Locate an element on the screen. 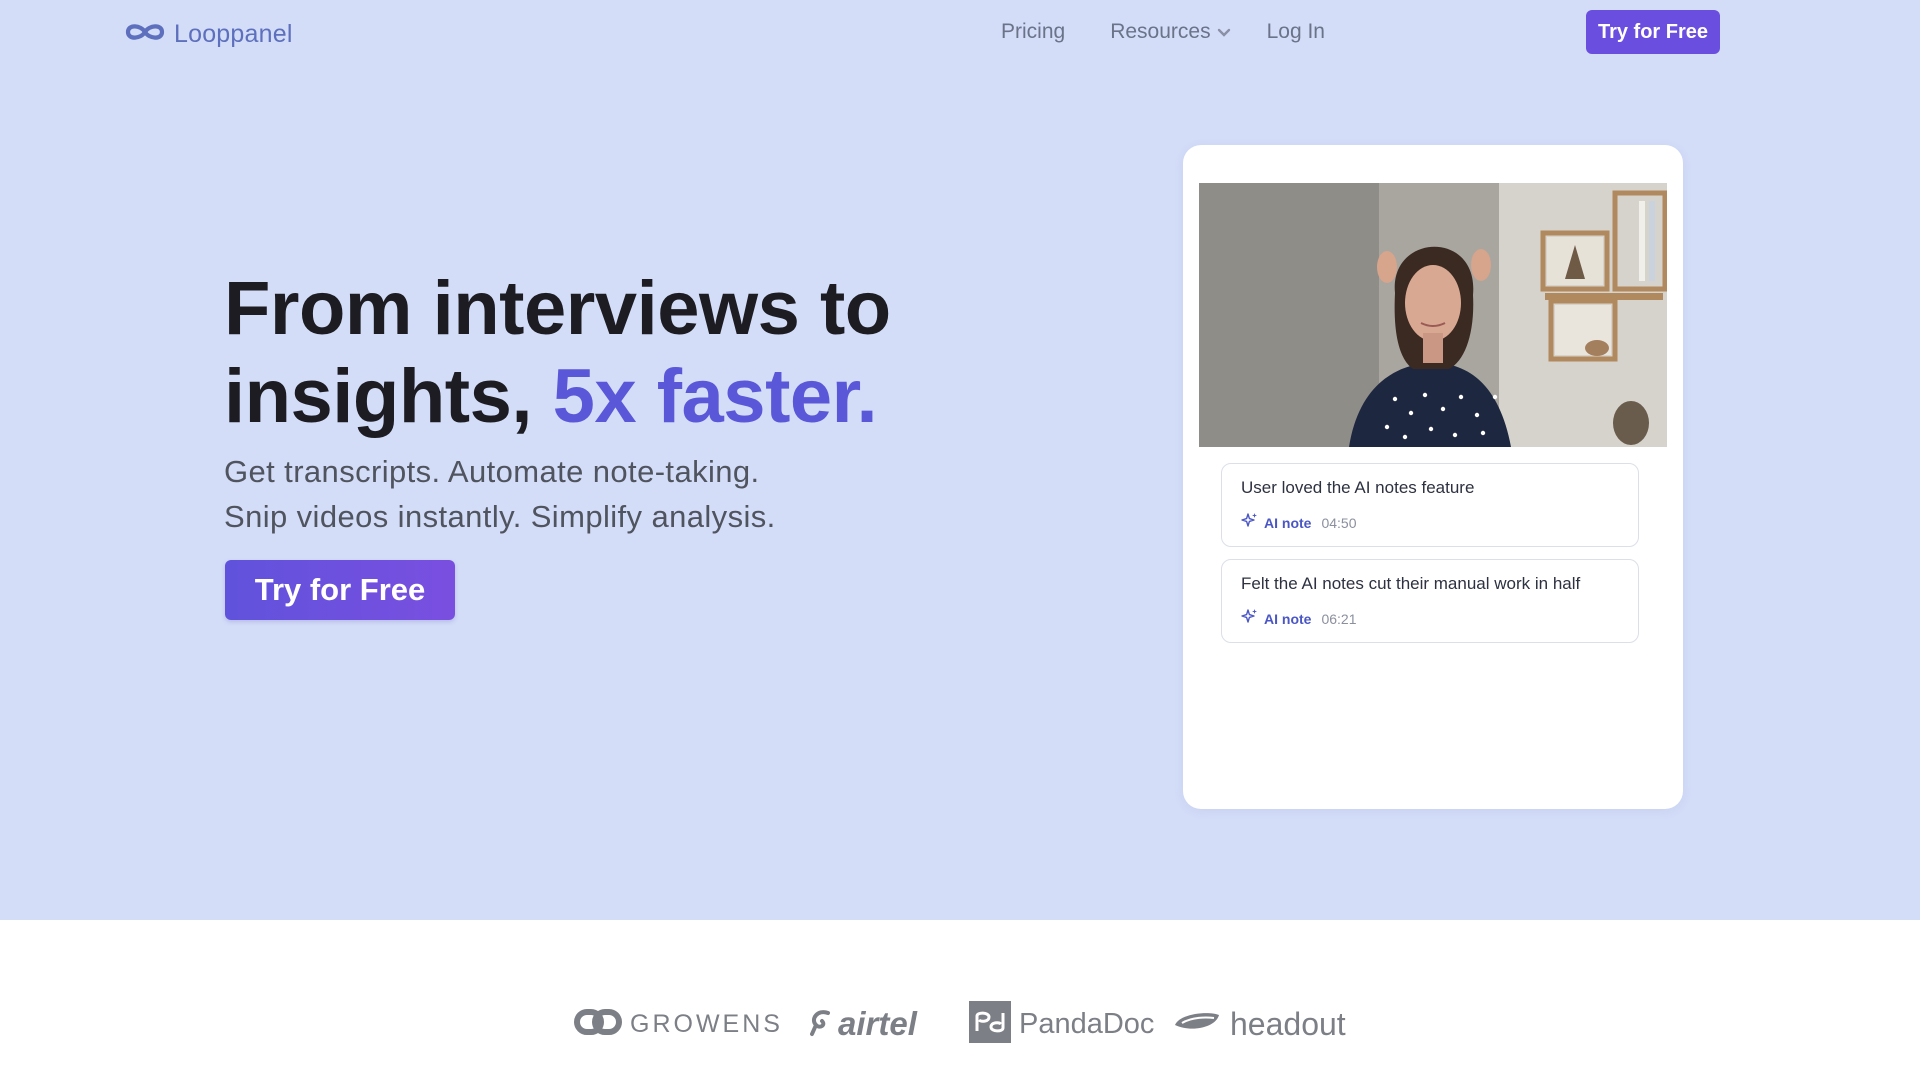 This screenshot has width=1920, height=1080. interview-video is located at coordinates (1433, 315).